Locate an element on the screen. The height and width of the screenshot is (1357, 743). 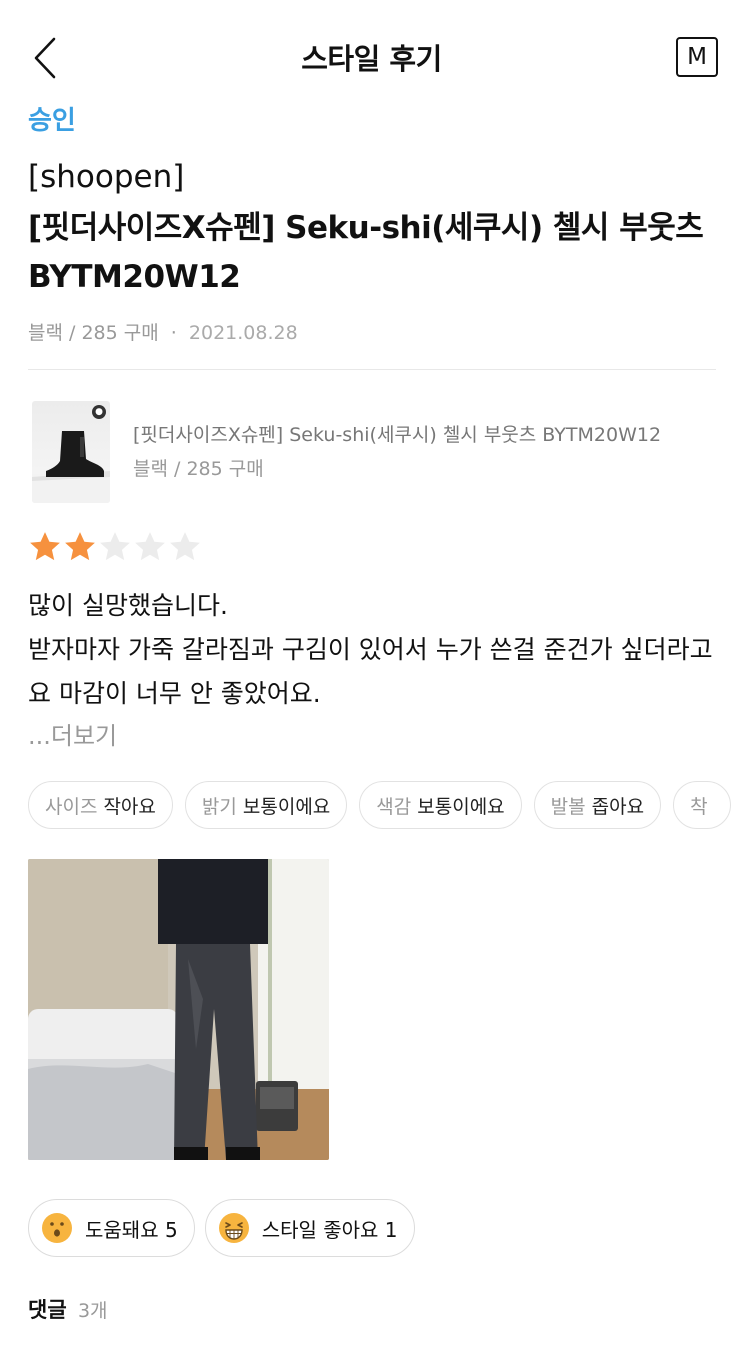
comments-count: 3개 is located at coordinates (92, 1311).